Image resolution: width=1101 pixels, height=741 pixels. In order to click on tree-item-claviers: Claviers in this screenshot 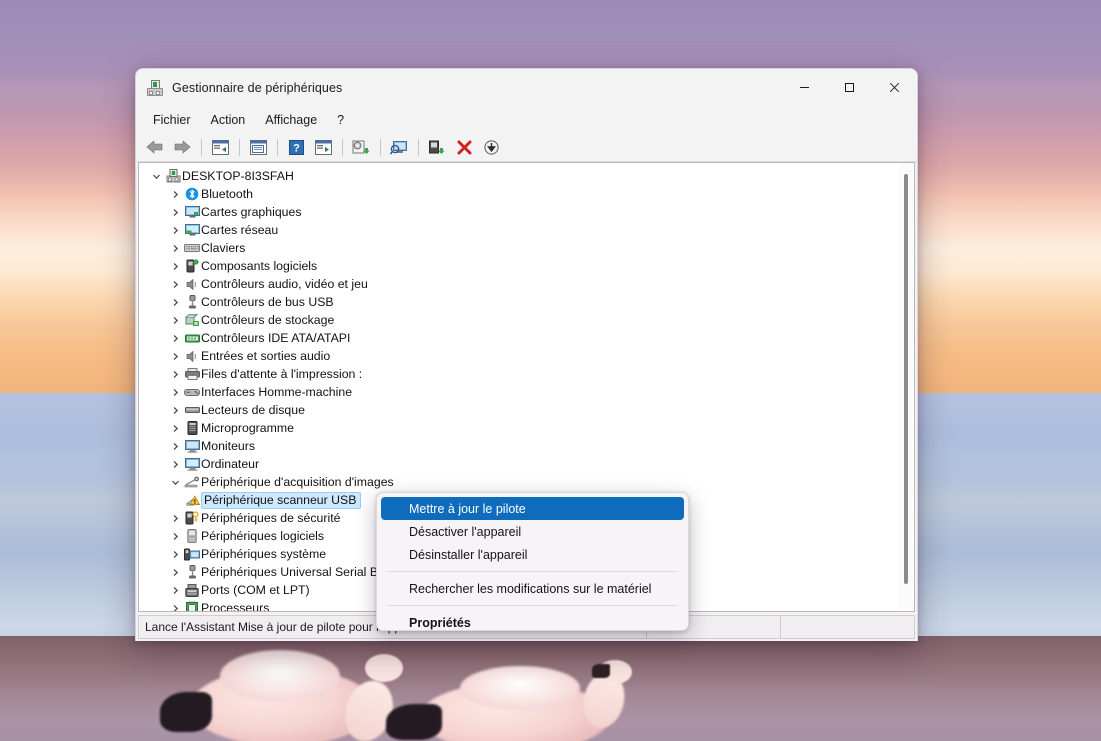, I will do `click(519, 248)`.